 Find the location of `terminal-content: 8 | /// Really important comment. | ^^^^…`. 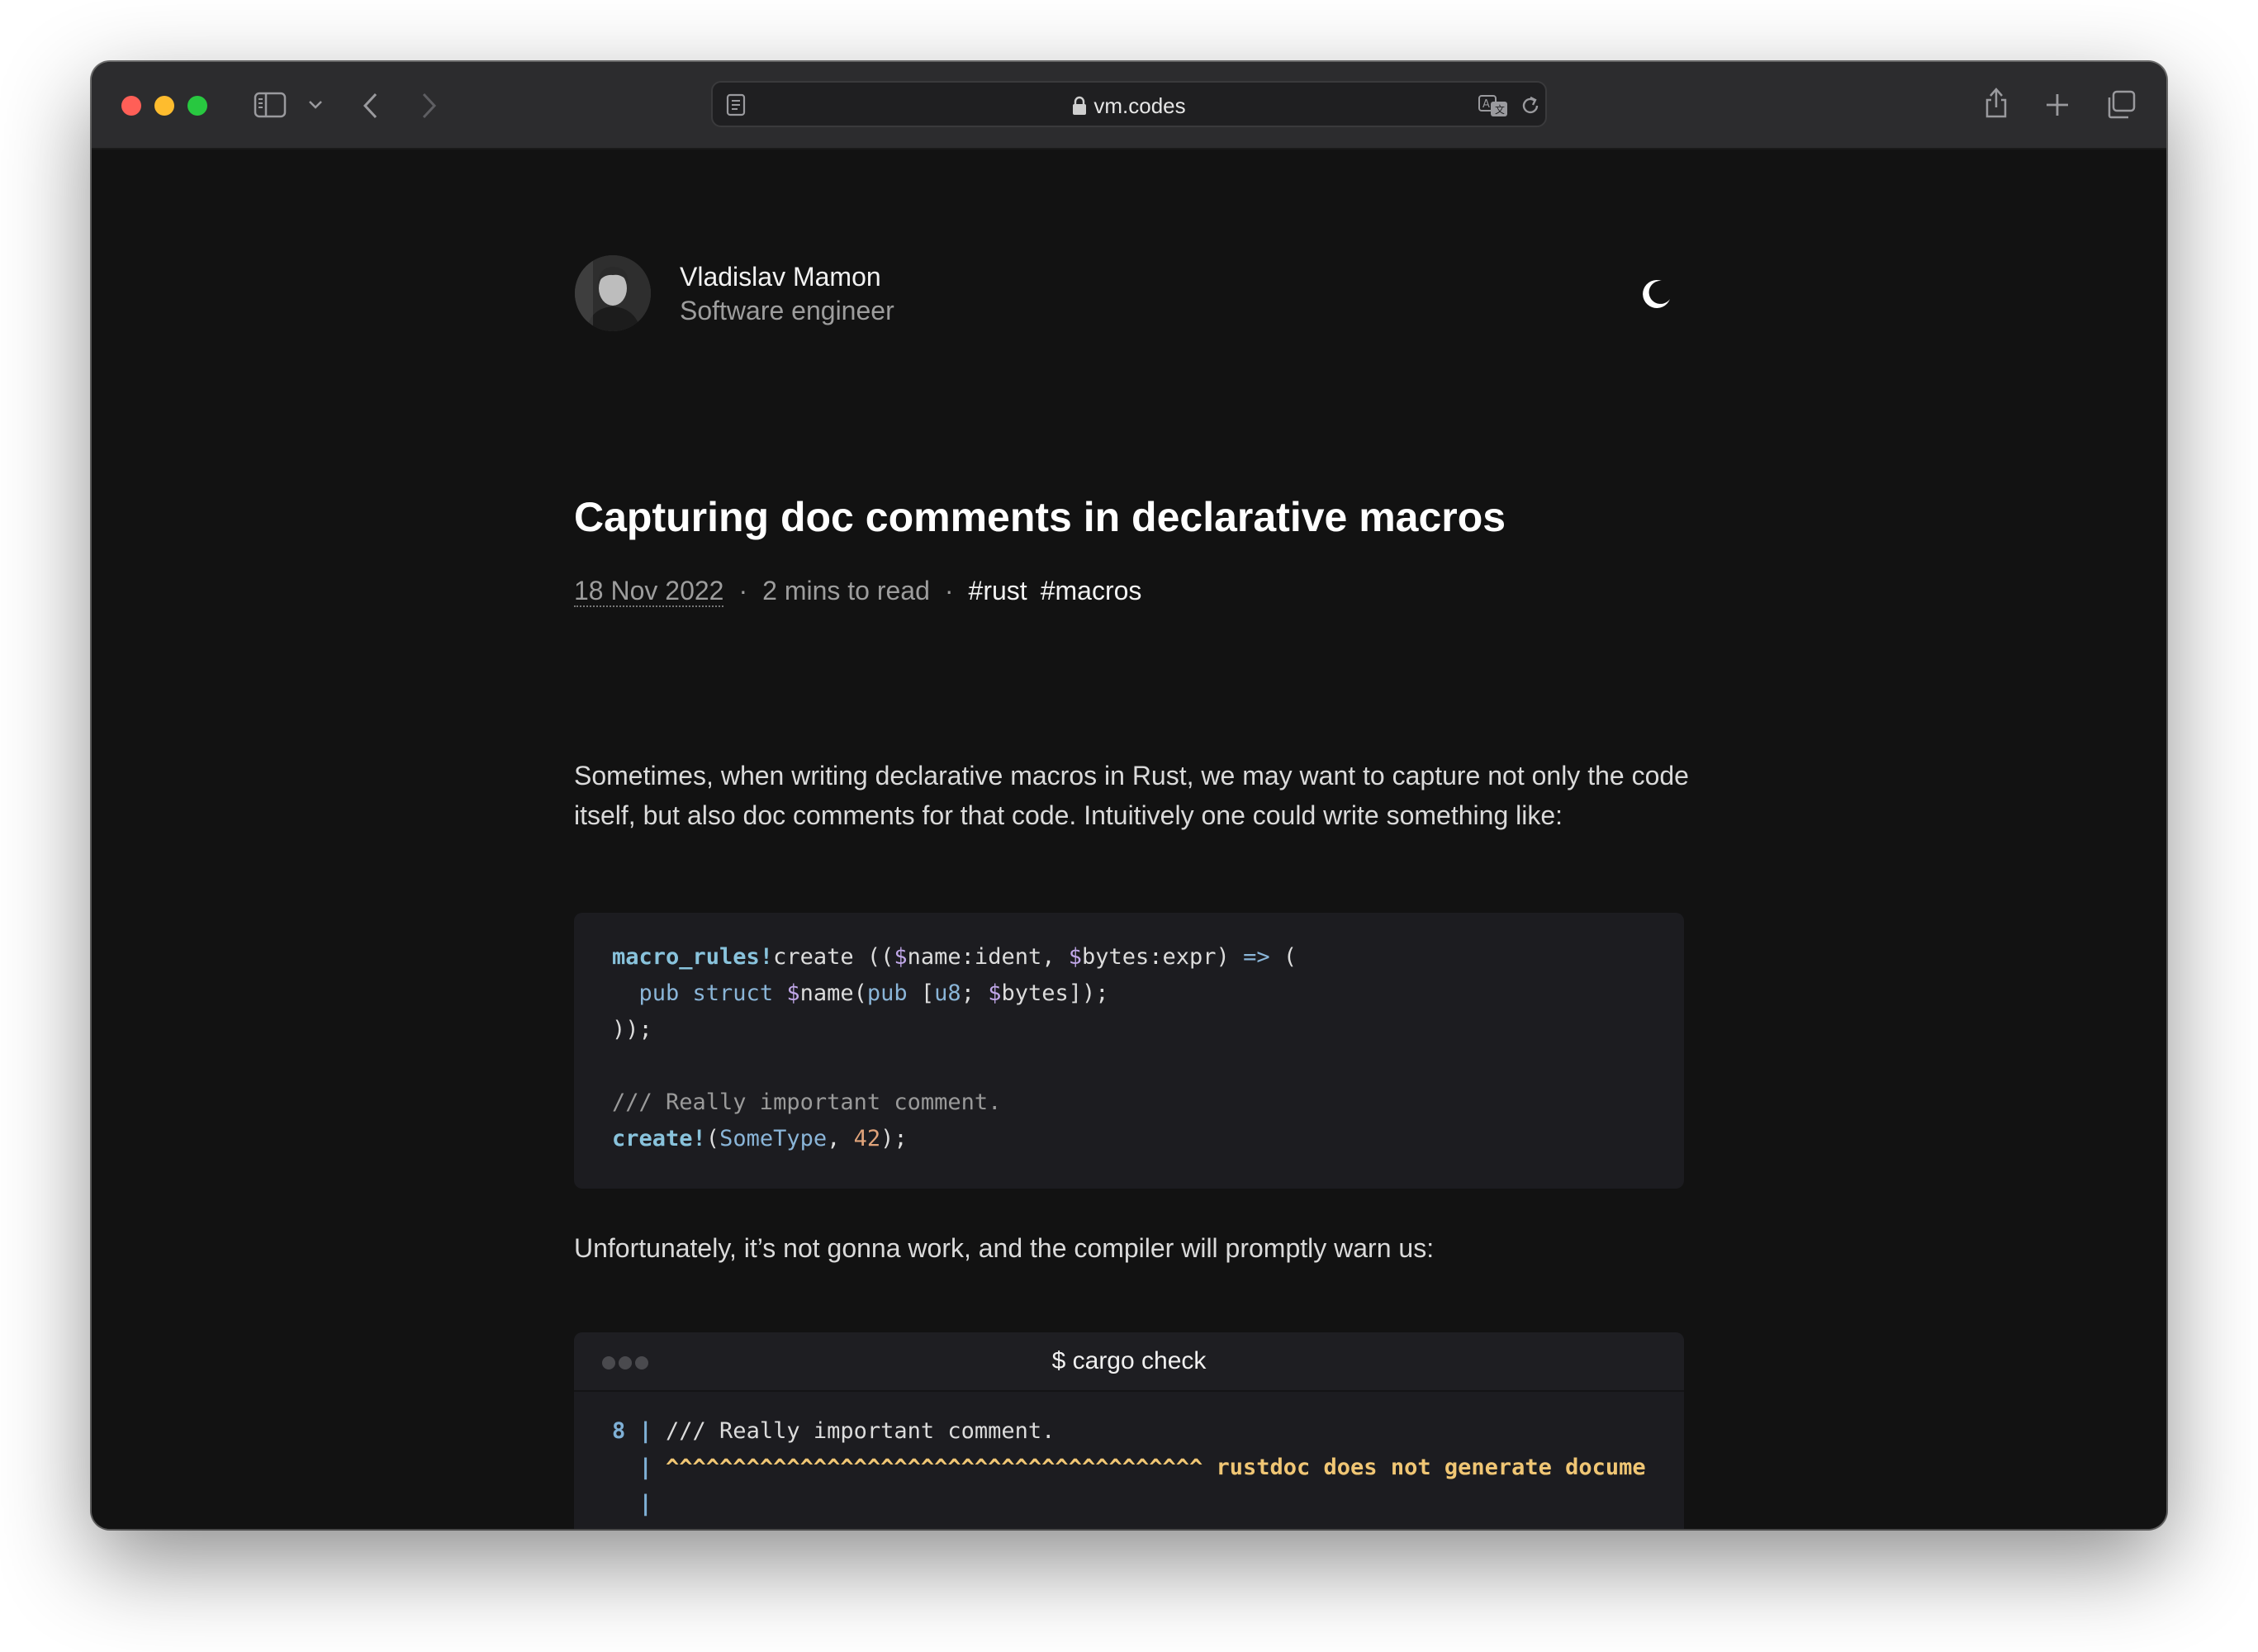

terminal-content: 8 | /// Really important comment. | ^^^^… is located at coordinates (1129, 1471).